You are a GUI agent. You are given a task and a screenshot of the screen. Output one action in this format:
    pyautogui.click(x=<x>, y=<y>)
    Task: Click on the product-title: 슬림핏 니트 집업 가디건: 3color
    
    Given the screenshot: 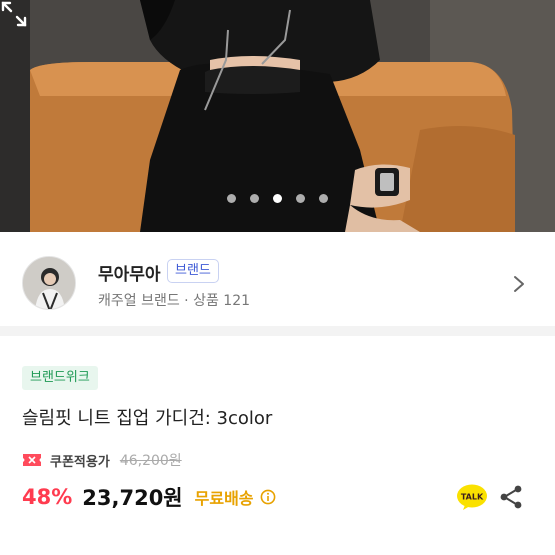 What is the action you would take?
    pyautogui.click(x=147, y=418)
    